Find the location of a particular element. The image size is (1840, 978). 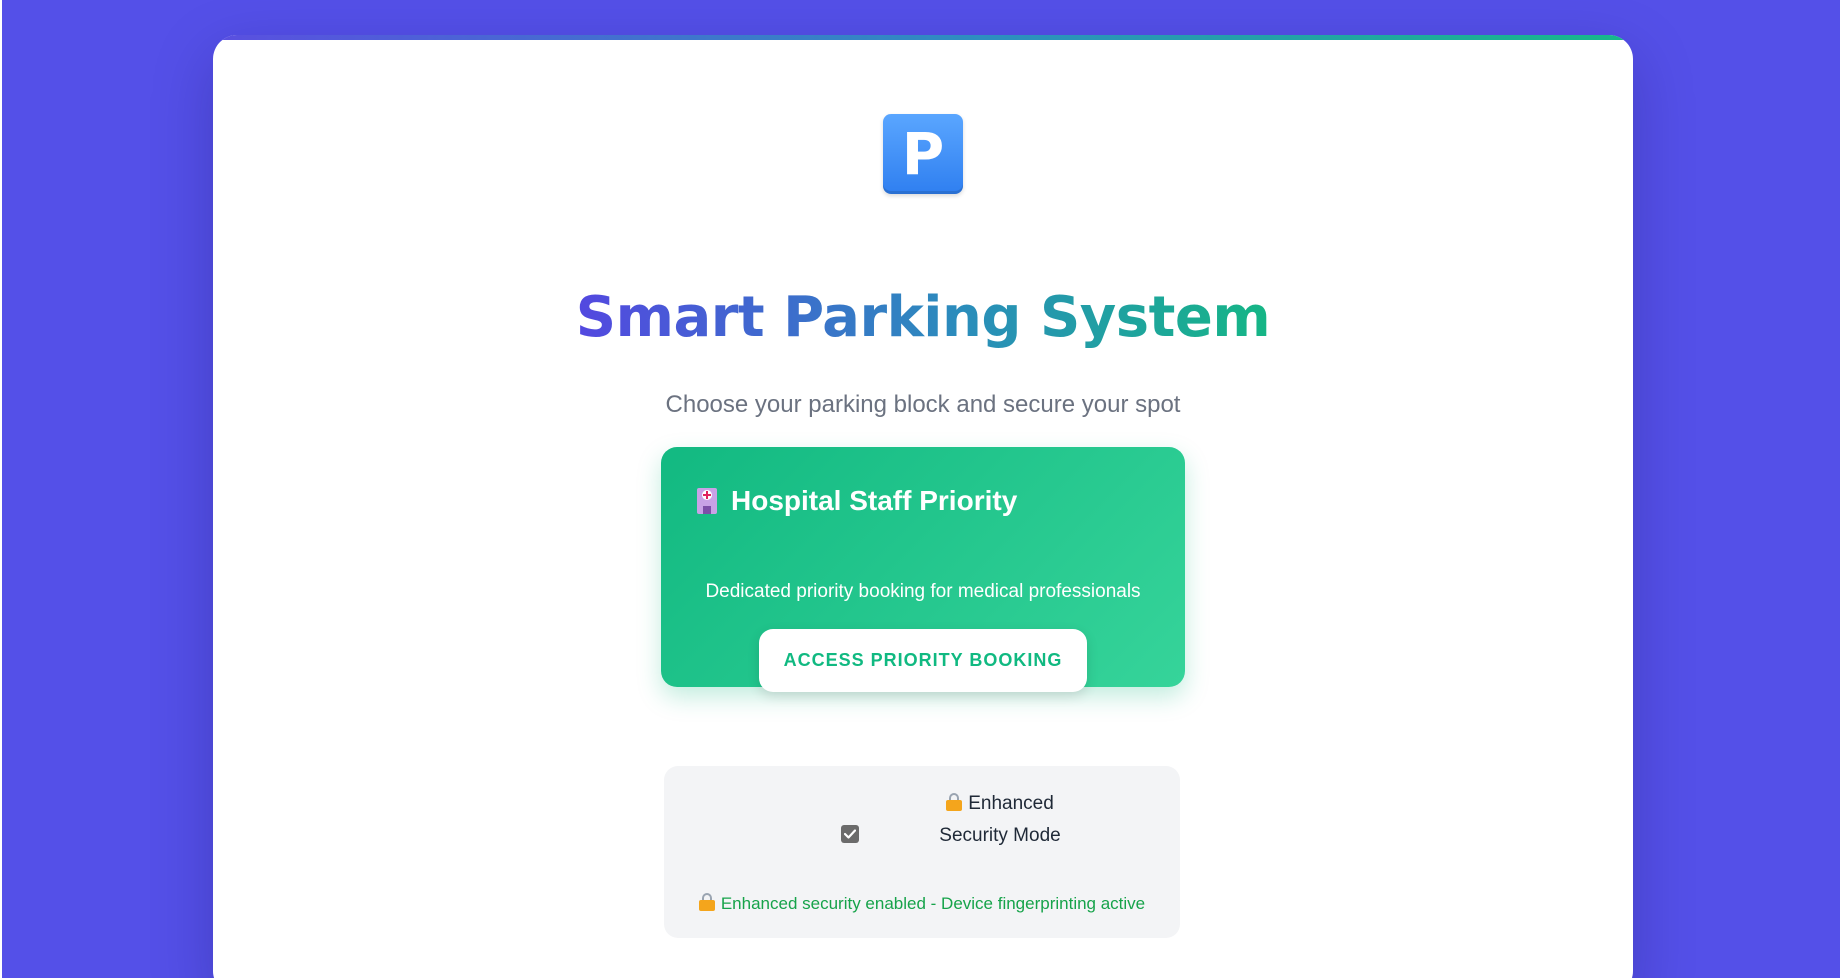

enhanced-security-checkbox is located at coordinates (850, 834).